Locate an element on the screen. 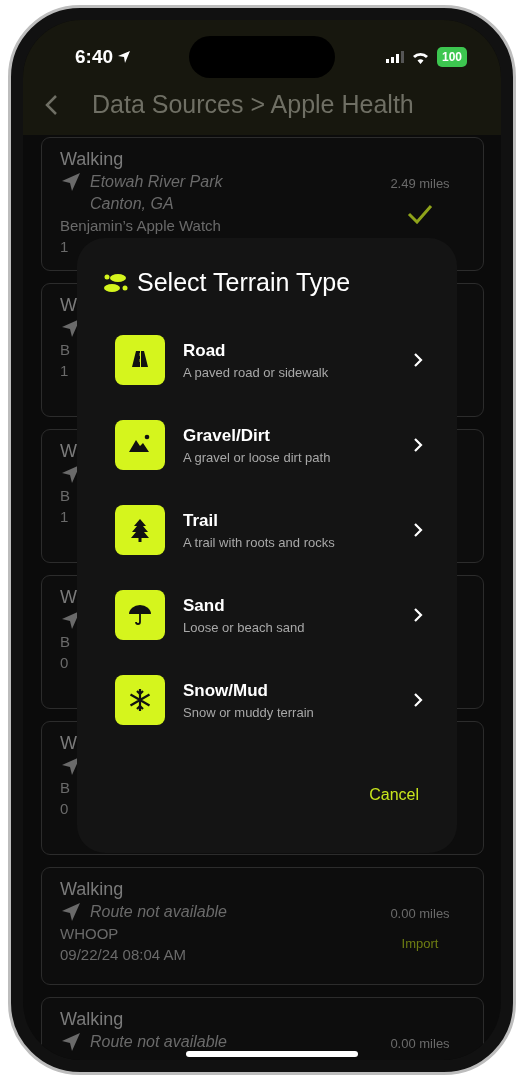 Image resolution: width=524 pixels, height=1080 pixels. location-arrow-icon is located at coordinates (124, 57).